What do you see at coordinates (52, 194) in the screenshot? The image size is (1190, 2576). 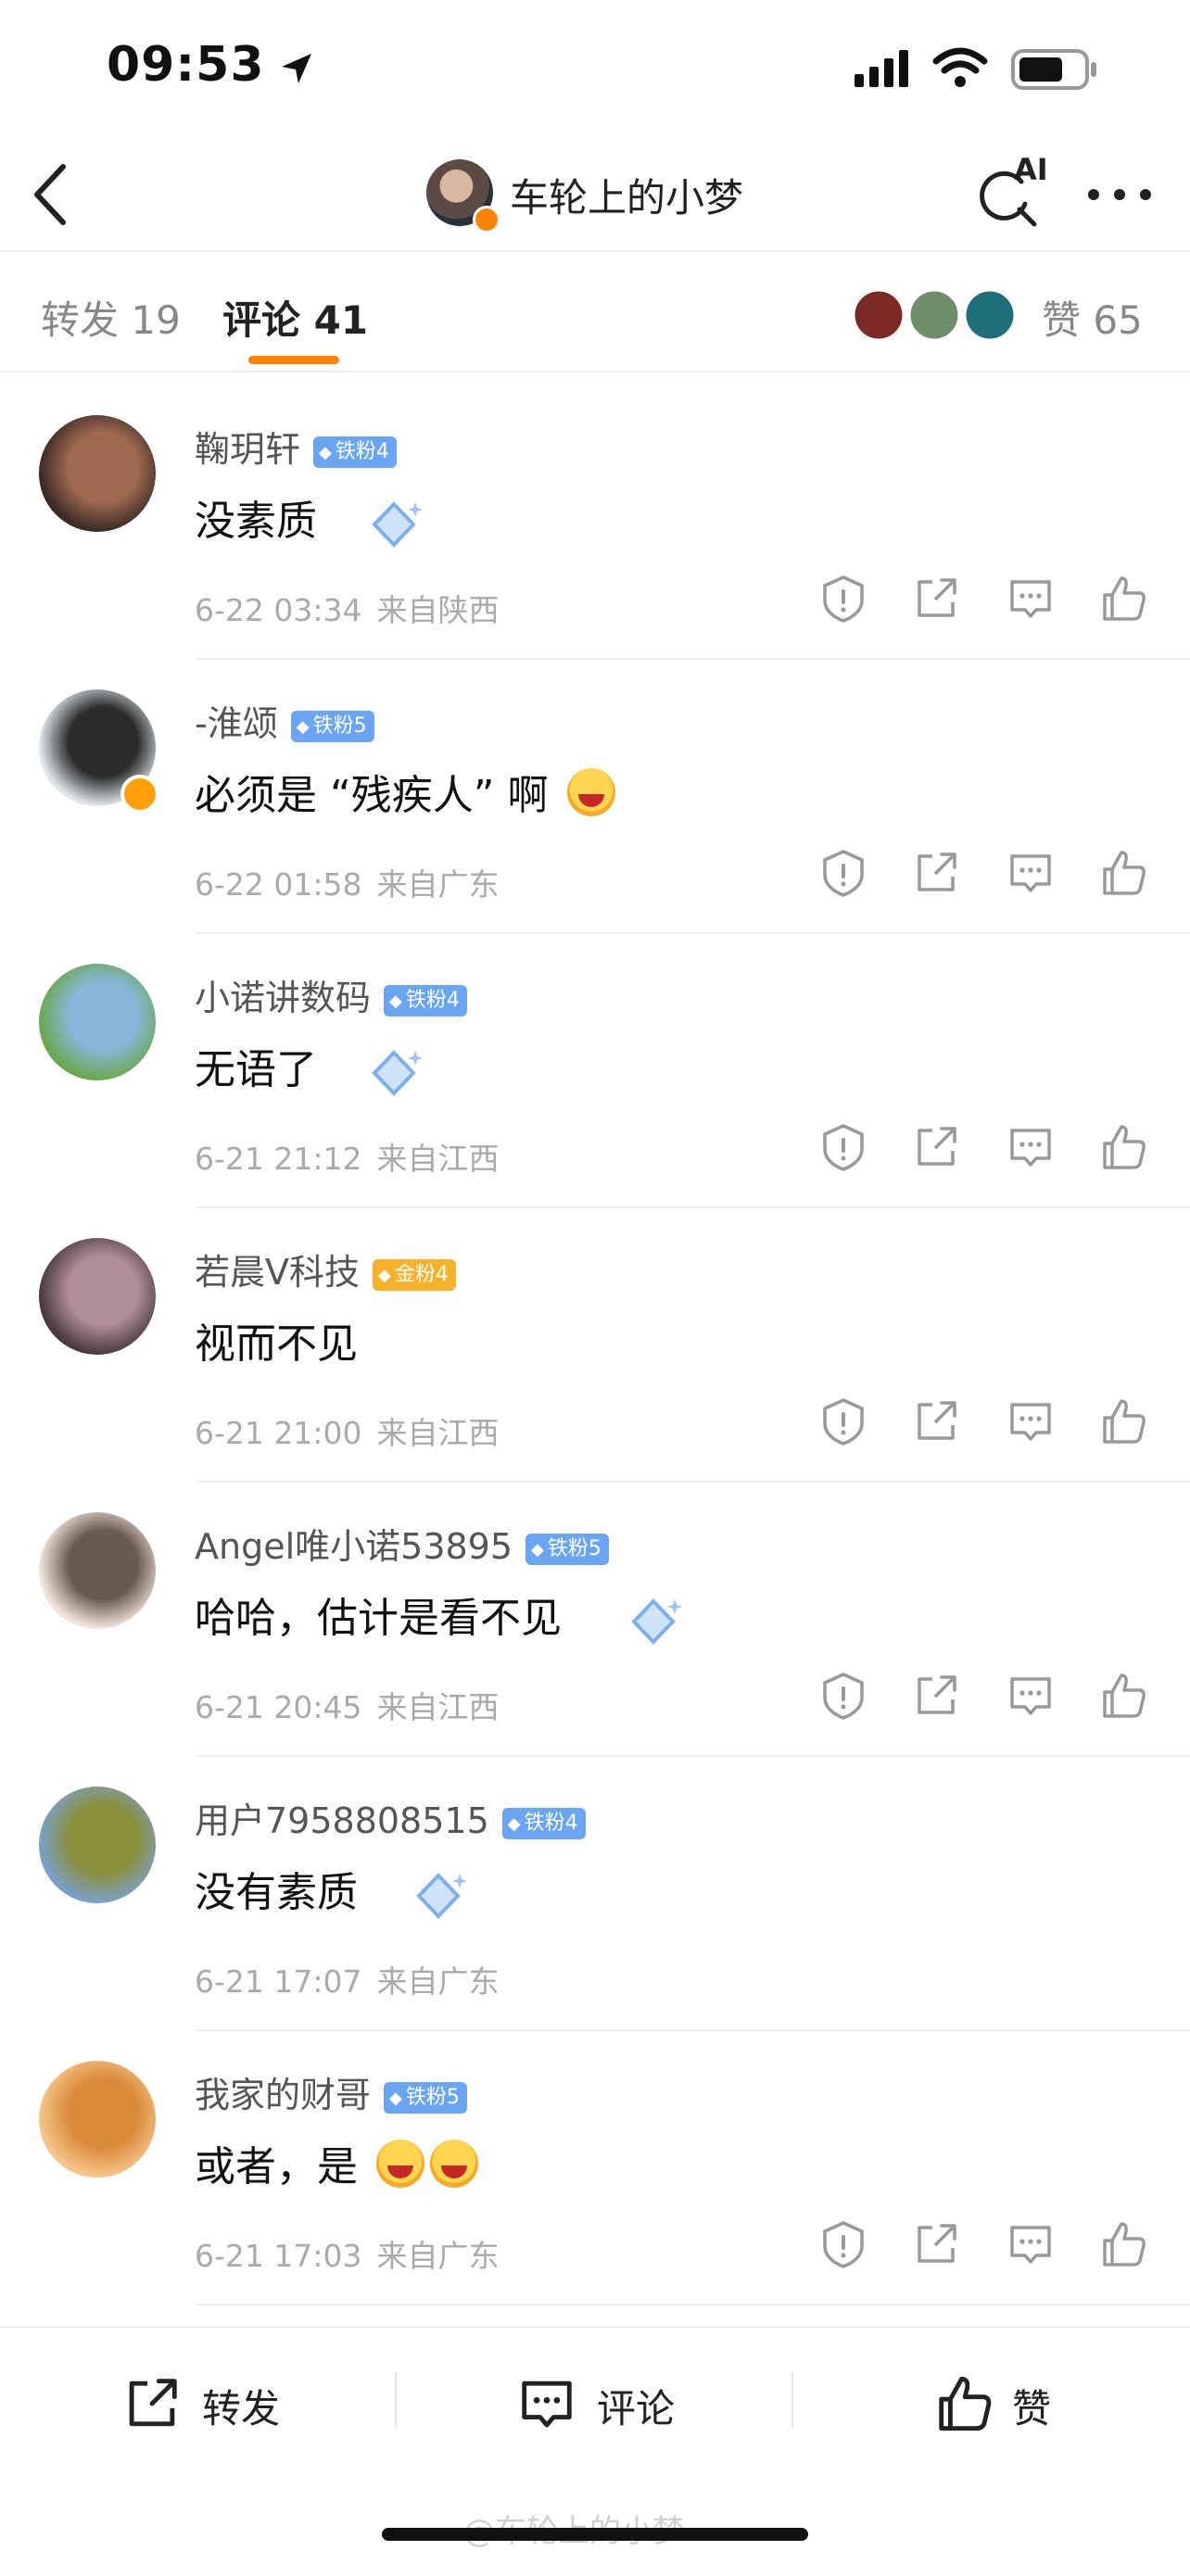 I see `back-arrow-icon` at bounding box center [52, 194].